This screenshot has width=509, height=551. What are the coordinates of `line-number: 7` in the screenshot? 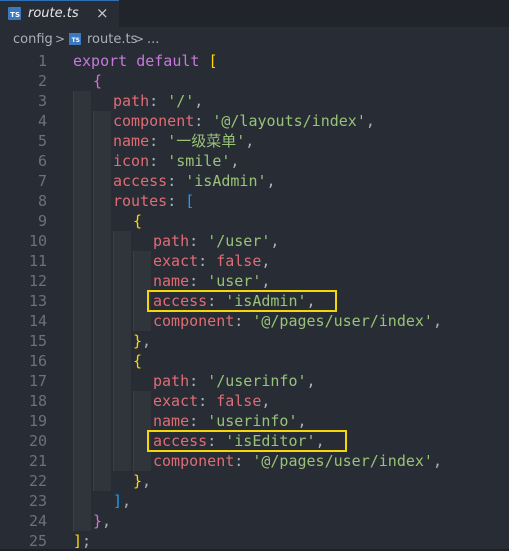 It's located at (42, 181).